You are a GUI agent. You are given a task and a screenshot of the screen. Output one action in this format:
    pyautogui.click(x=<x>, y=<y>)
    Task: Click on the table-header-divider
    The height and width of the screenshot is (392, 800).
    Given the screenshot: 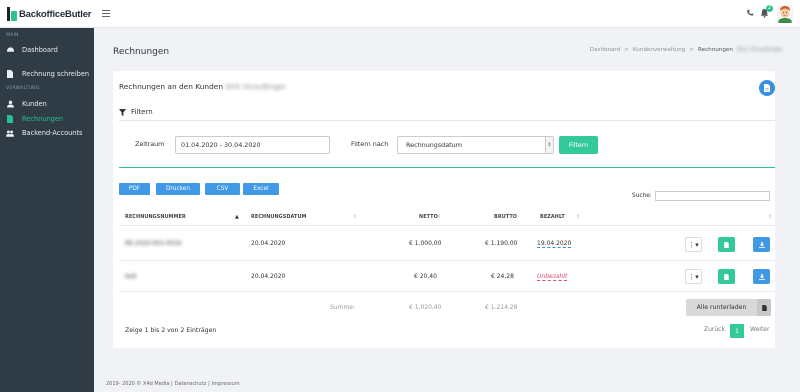 What is the action you would take?
    pyautogui.click(x=447, y=225)
    